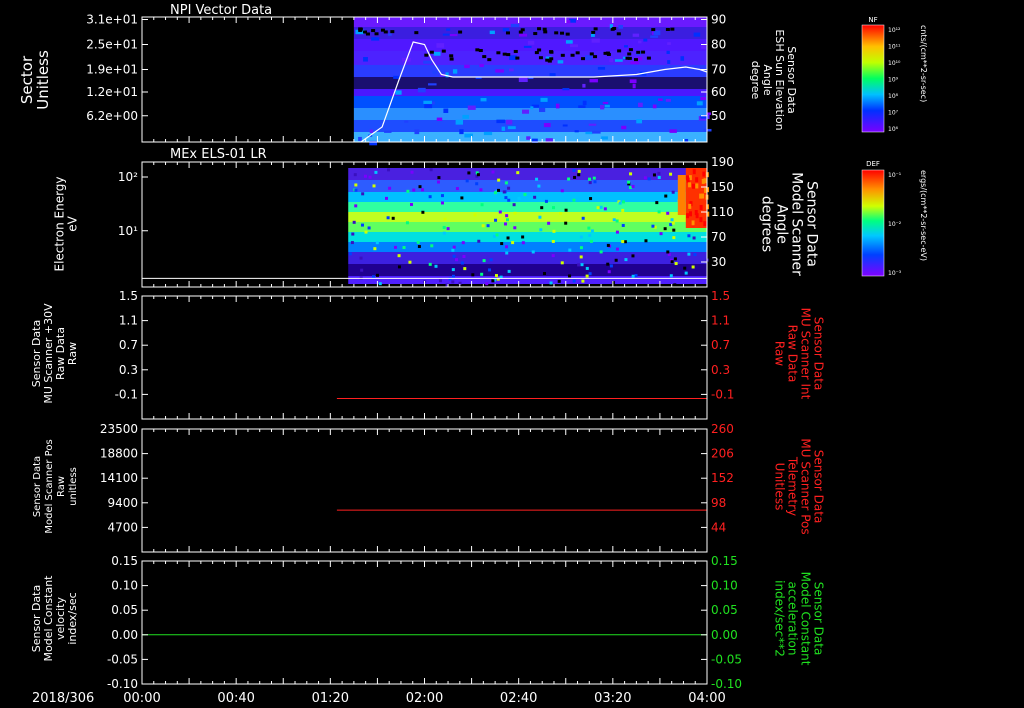 The image size is (1024, 708). I want to click on npi-colorbar-title: NF, so click(872, 20).